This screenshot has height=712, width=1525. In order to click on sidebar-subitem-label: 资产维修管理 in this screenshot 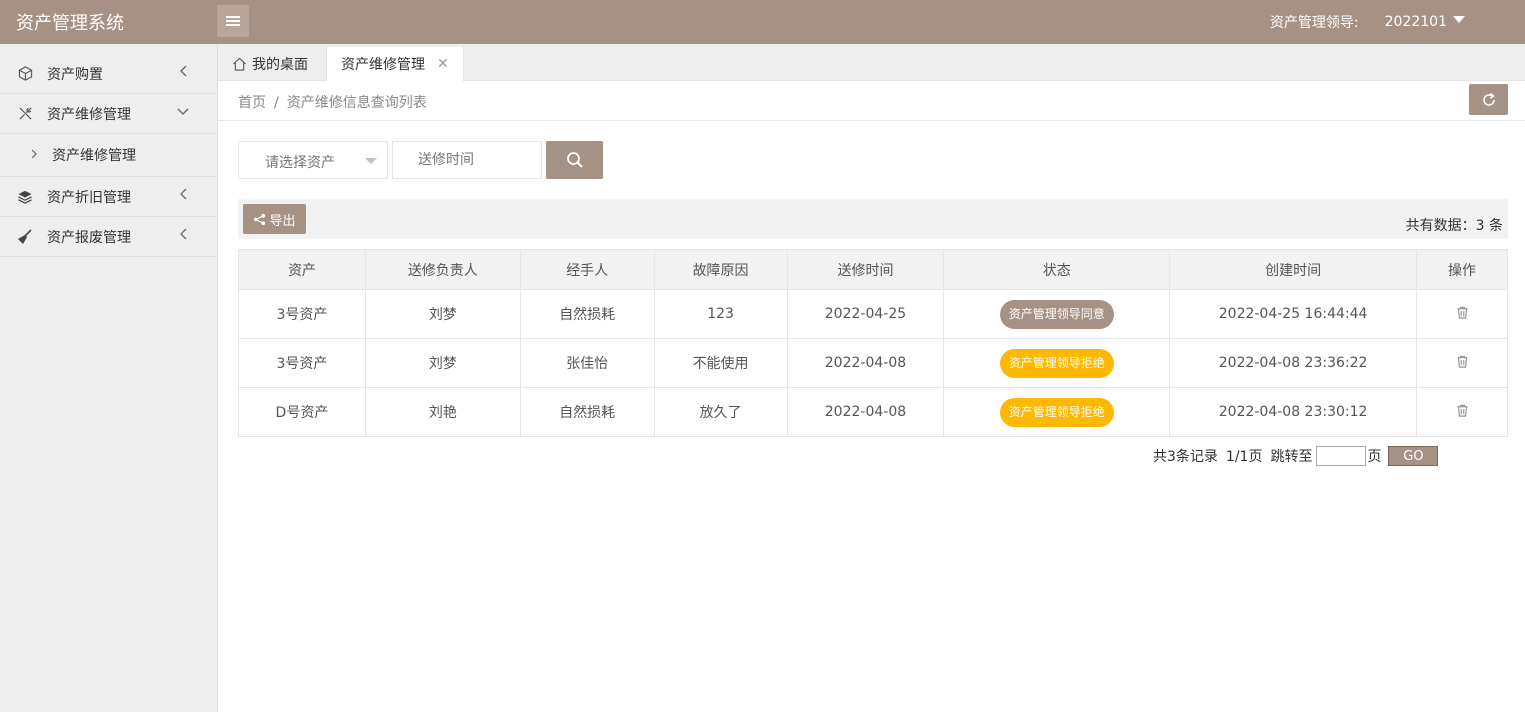, I will do `click(94, 156)`.